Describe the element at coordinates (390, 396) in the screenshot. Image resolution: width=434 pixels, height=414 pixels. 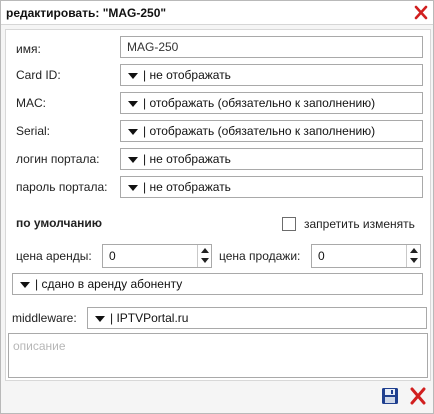
I see `floppy-disk-icon` at that location.